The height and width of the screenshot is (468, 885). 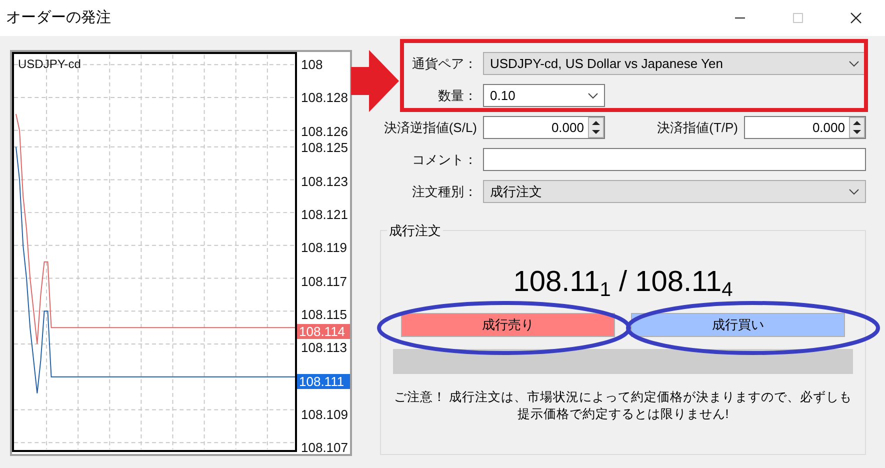 I want to click on price-axis-label: 108.117, so click(x=324, y=281).